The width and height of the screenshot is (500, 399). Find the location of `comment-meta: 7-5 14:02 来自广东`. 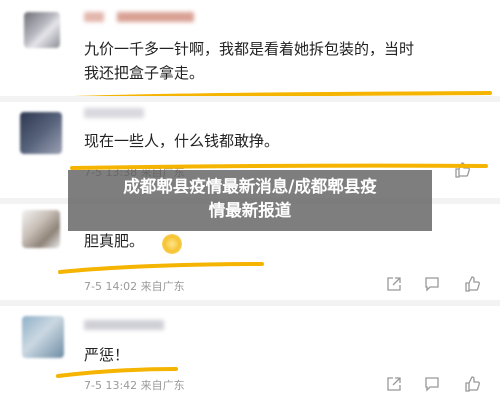

comment-meta: 7-5 14:02 来自广东 is located at coordinates (134, 286).